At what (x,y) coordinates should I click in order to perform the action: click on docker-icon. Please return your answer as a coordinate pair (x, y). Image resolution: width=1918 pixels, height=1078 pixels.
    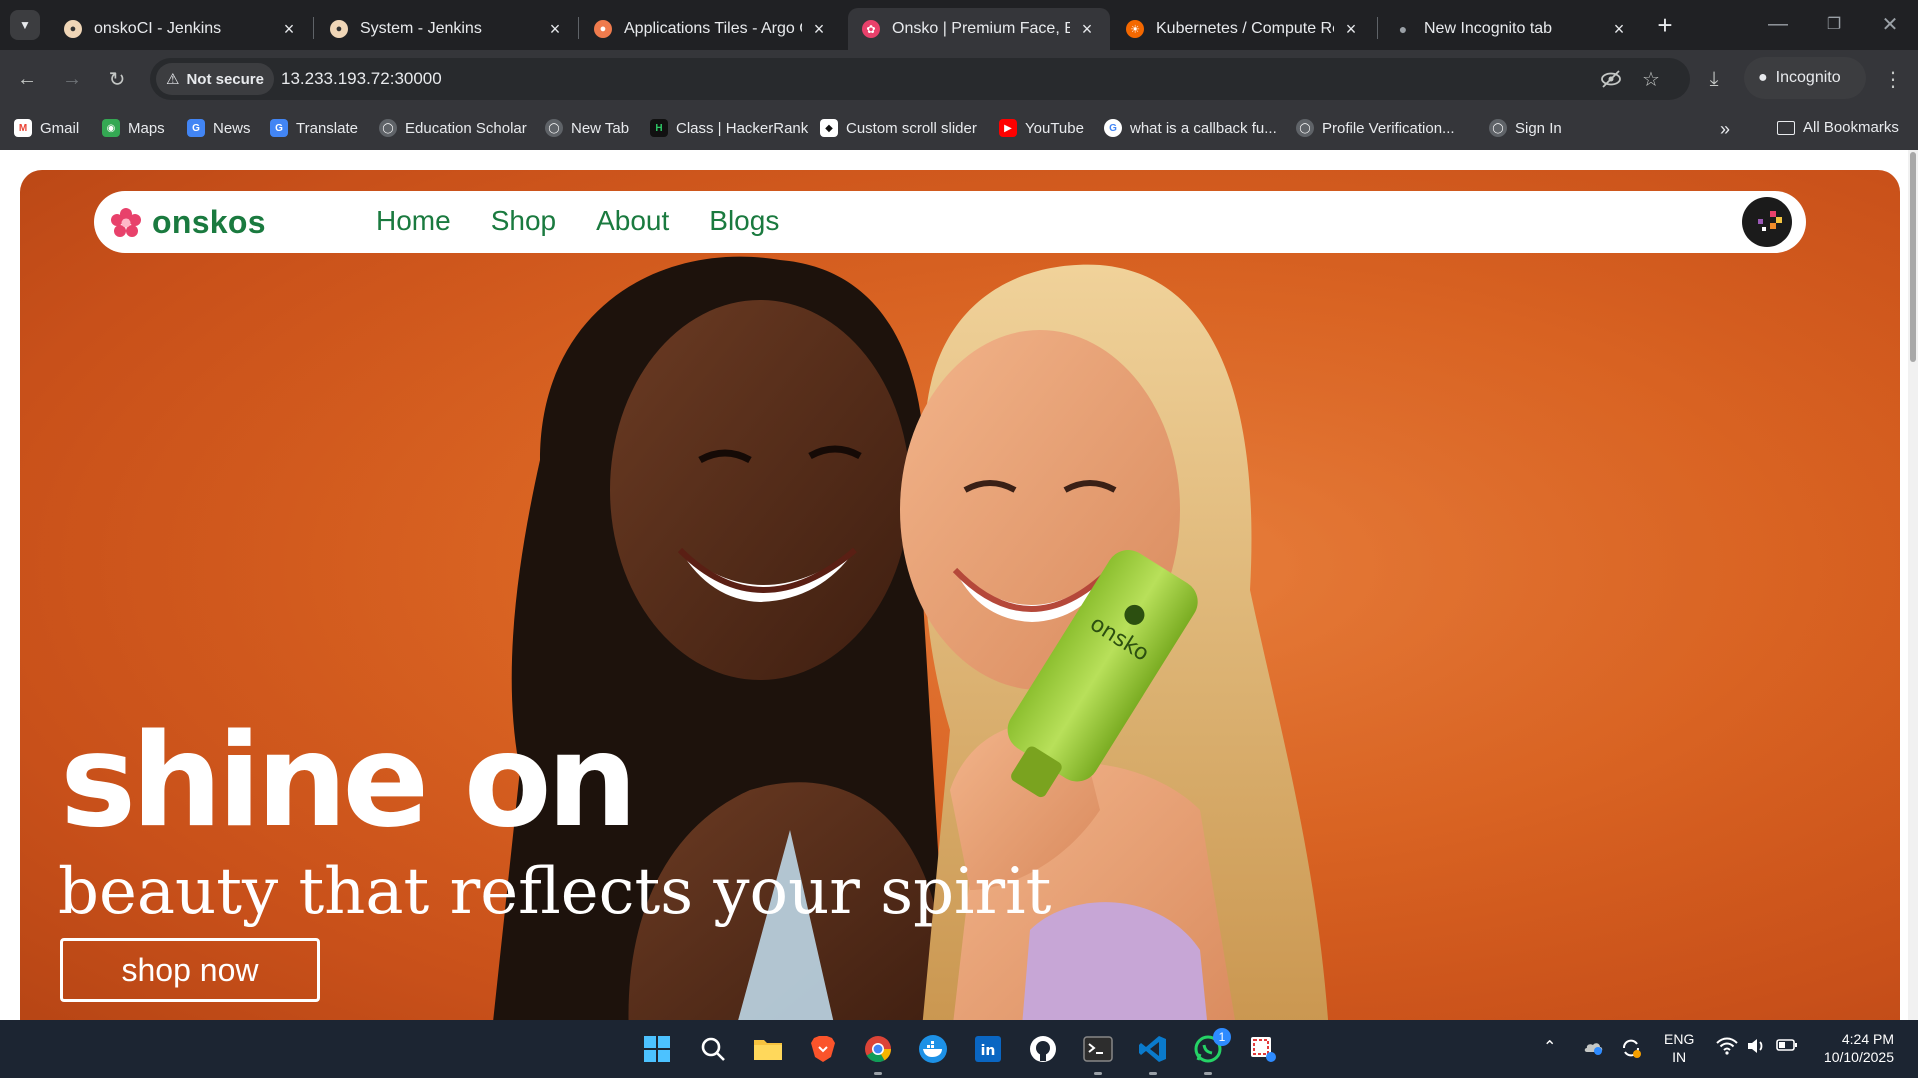
    Looking at the image, I should click on (933, 1049).